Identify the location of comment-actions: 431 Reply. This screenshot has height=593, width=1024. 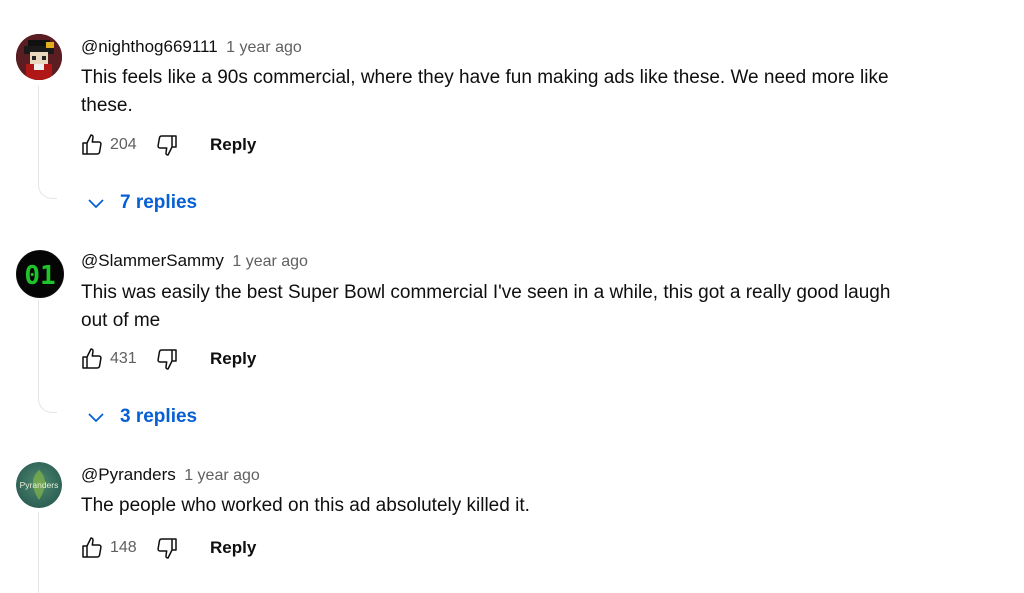
(167, 359).